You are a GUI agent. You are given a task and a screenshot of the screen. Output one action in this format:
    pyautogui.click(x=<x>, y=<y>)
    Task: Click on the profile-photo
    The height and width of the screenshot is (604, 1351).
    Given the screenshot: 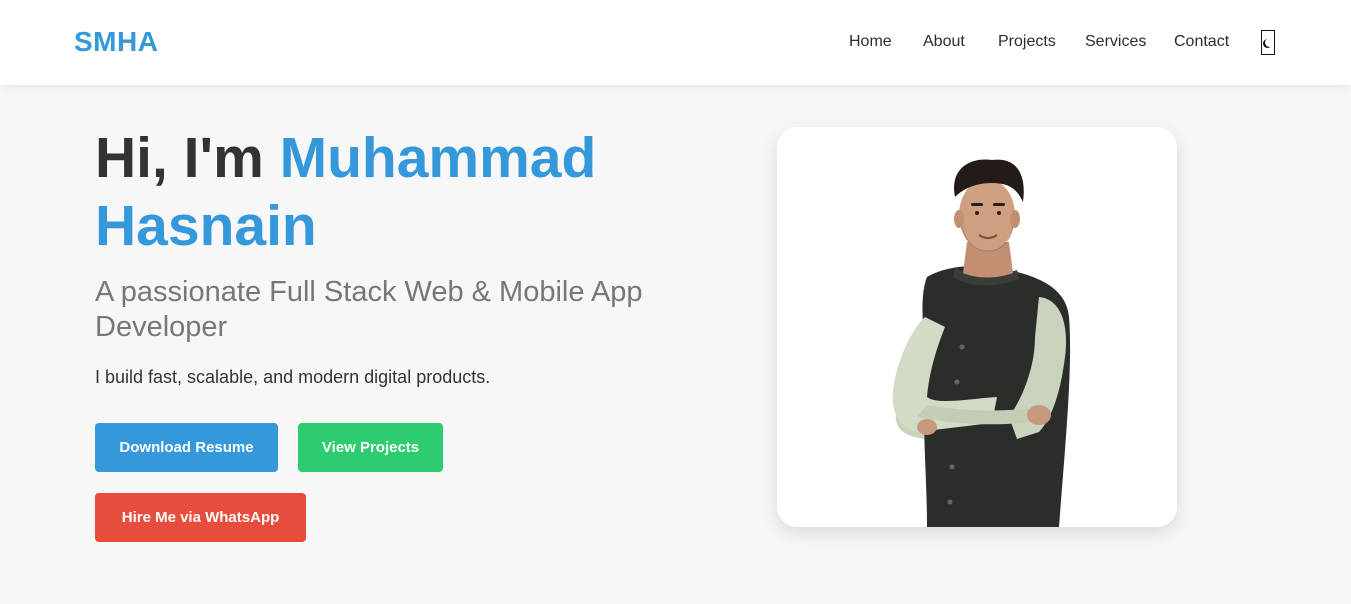 What is the action you would take?
    pyautogui.click(x=981, y=343)
    